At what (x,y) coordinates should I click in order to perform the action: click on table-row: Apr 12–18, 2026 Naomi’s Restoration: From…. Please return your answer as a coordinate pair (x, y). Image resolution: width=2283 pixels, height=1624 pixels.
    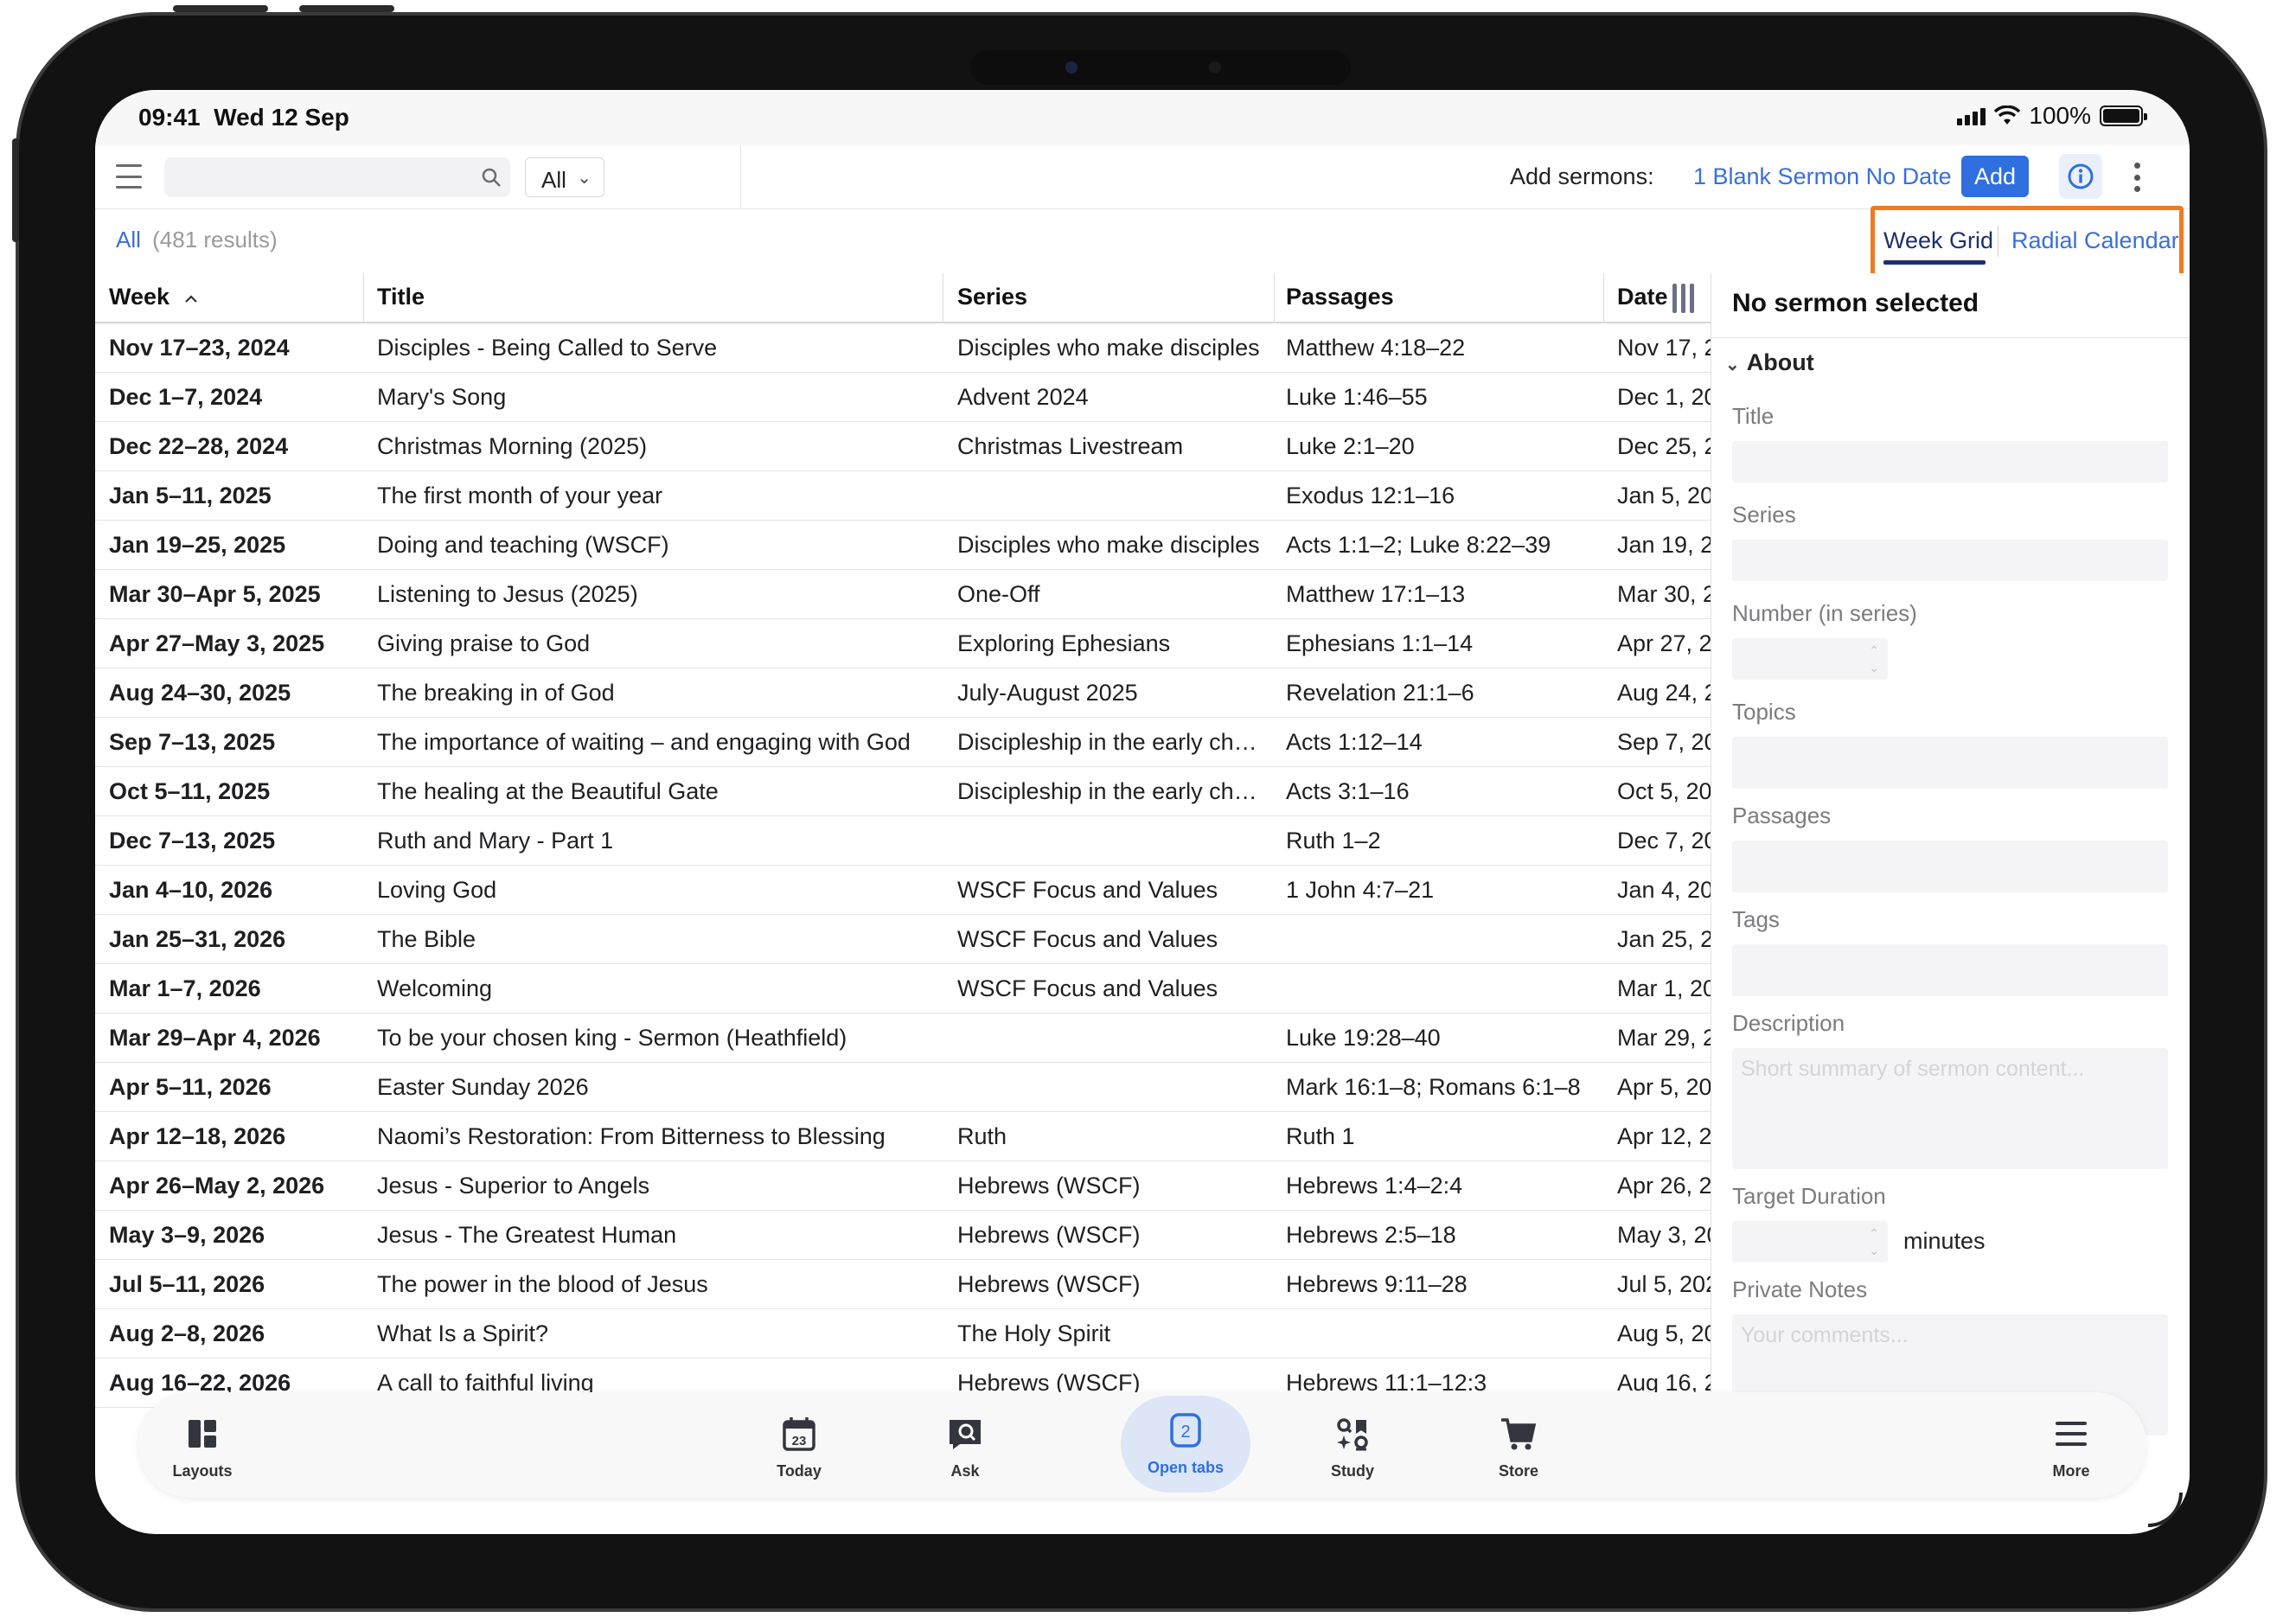
    Looking at the image, I should click on (903, 1136).